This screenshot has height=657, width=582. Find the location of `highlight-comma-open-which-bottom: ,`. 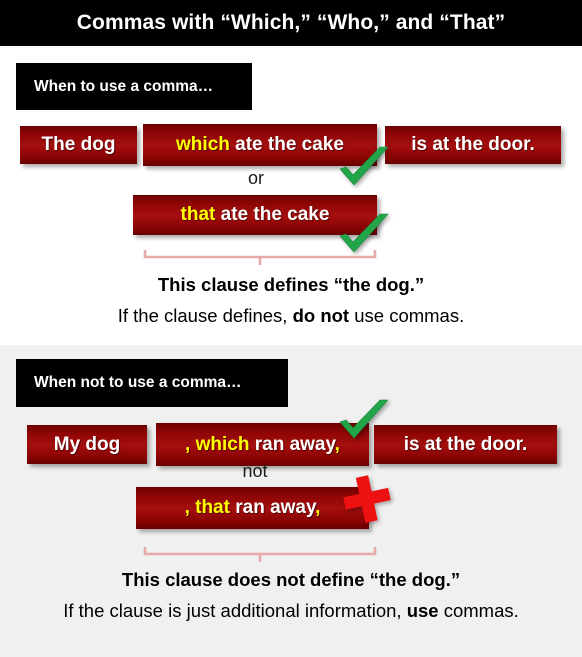

highlight-comma-open-which-bottom: , is located at coordinates (190, 444).